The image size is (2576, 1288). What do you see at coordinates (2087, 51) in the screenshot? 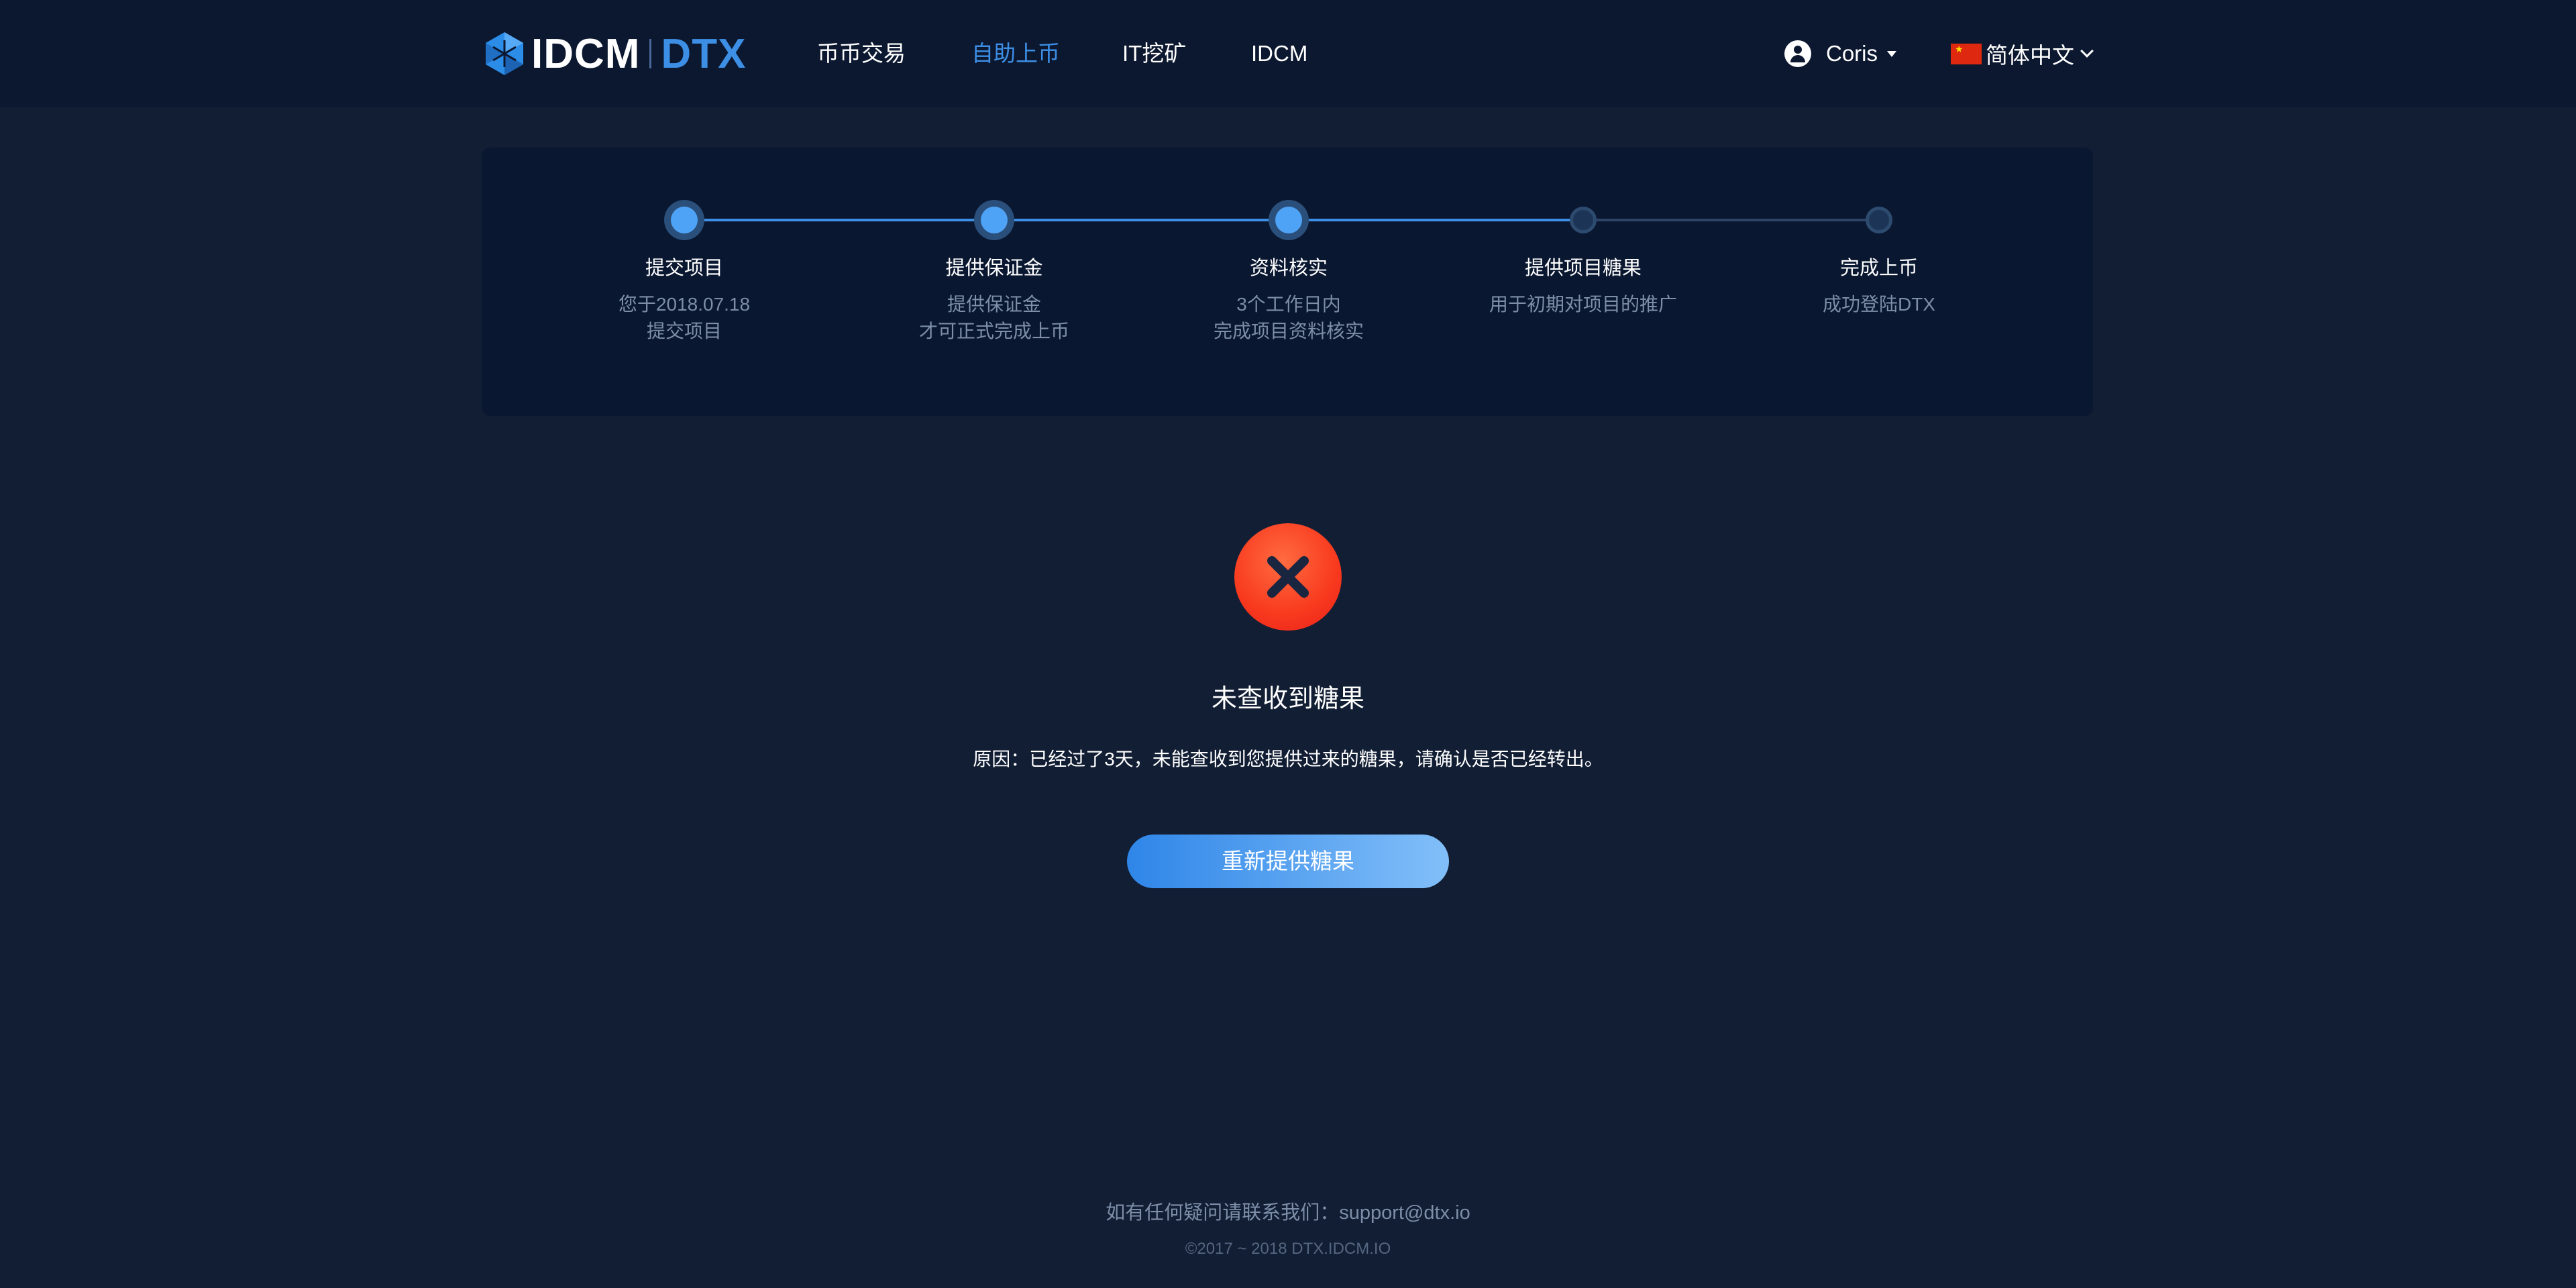
I see `chevron-down-icon` at bounding box center [2087, 51].